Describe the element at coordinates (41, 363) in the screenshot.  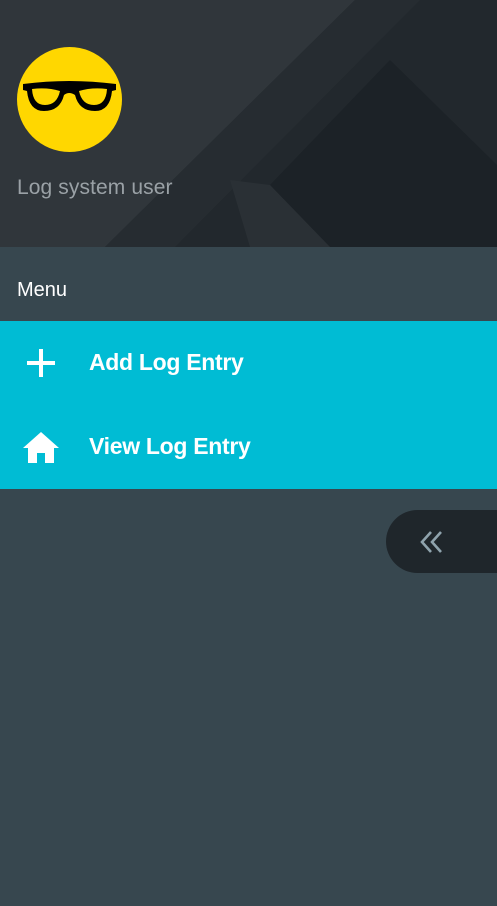
I see `plus-icon` at that location.